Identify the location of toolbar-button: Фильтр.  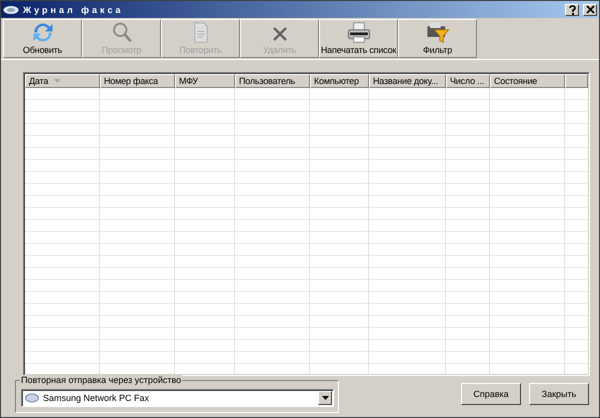
(437, 38).